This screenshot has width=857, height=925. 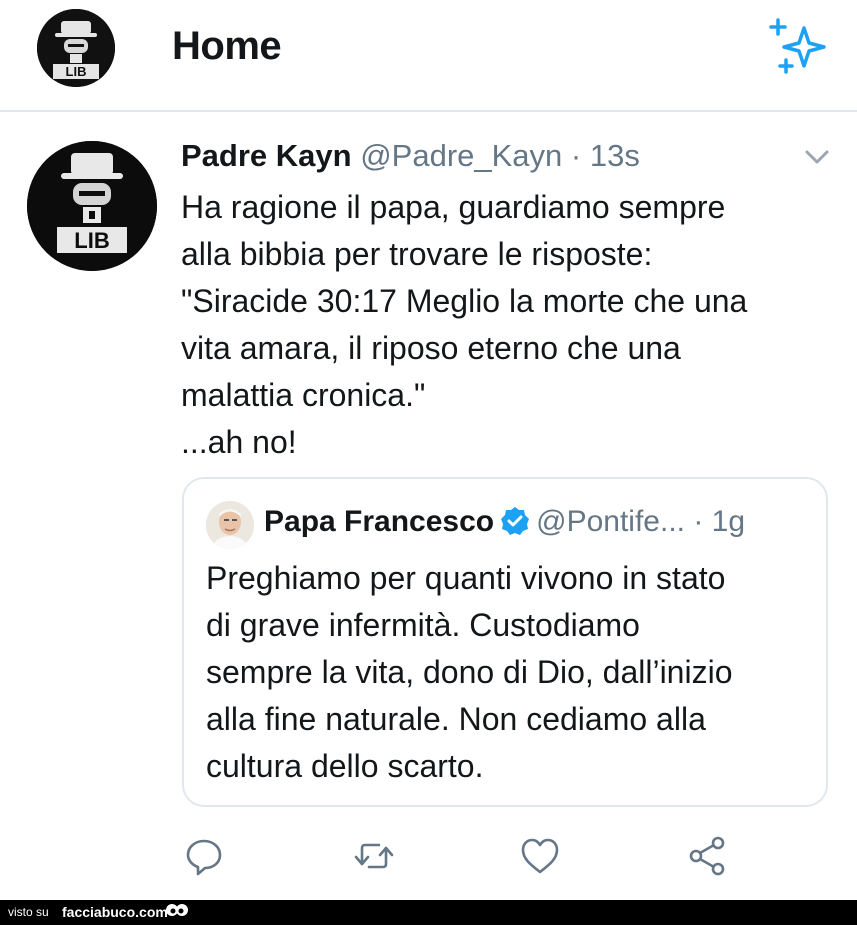 I want to click on quoted-line: sempre la vita, dono di Dio, dall’inizio, so click(x=469, y=672).